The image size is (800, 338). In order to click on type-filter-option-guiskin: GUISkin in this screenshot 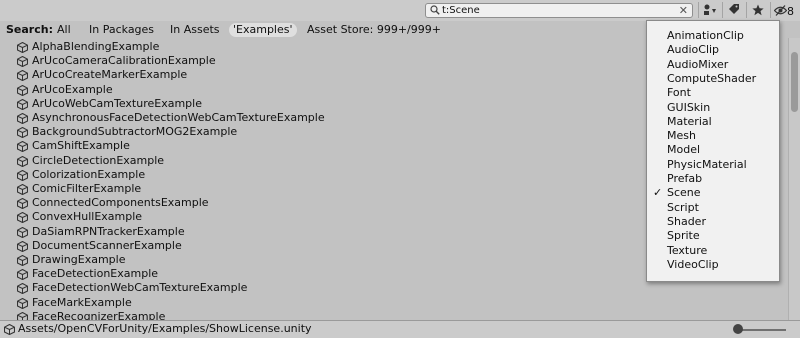, I will do `click(713, 108)`.